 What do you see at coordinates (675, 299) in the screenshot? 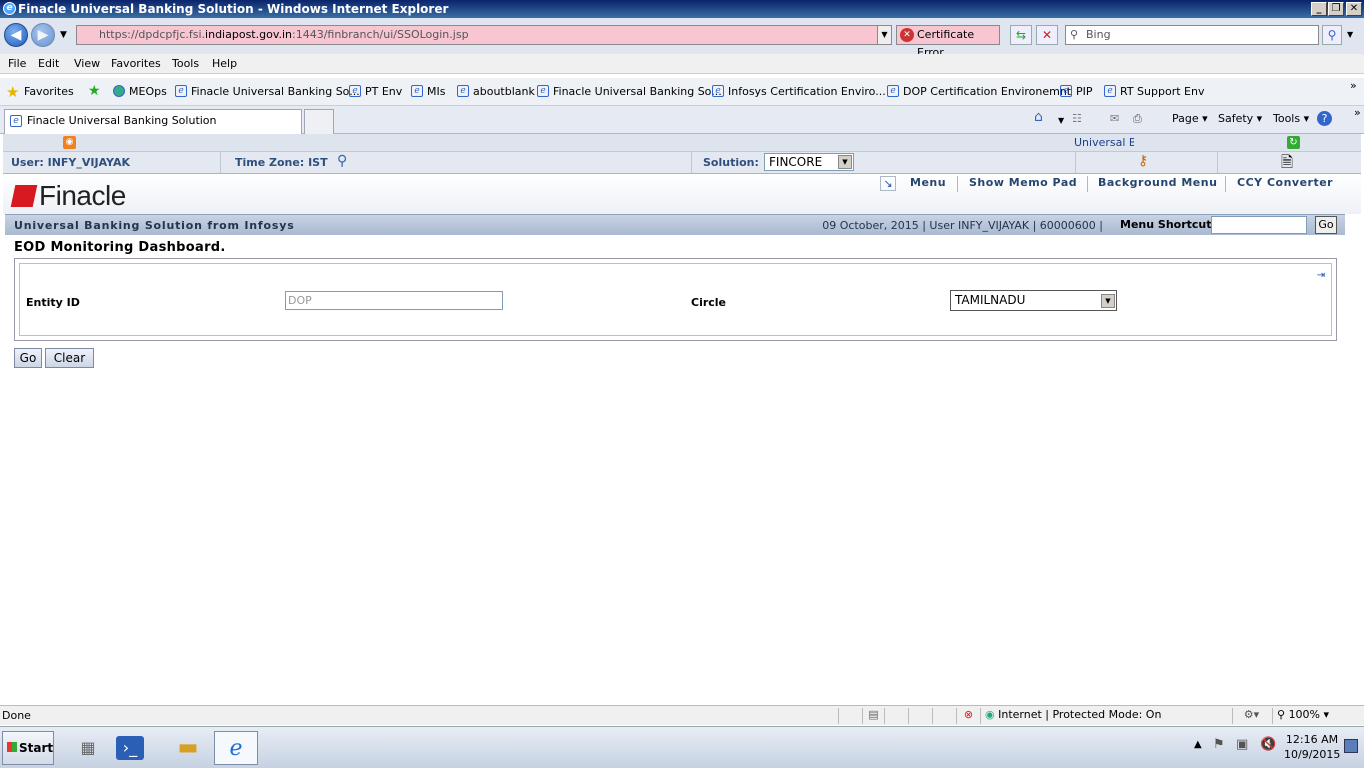
I see `criteria-form: Entity ID DOP Circle TAMILNADU ▼ ⇥` at bounding box center [675, 299].